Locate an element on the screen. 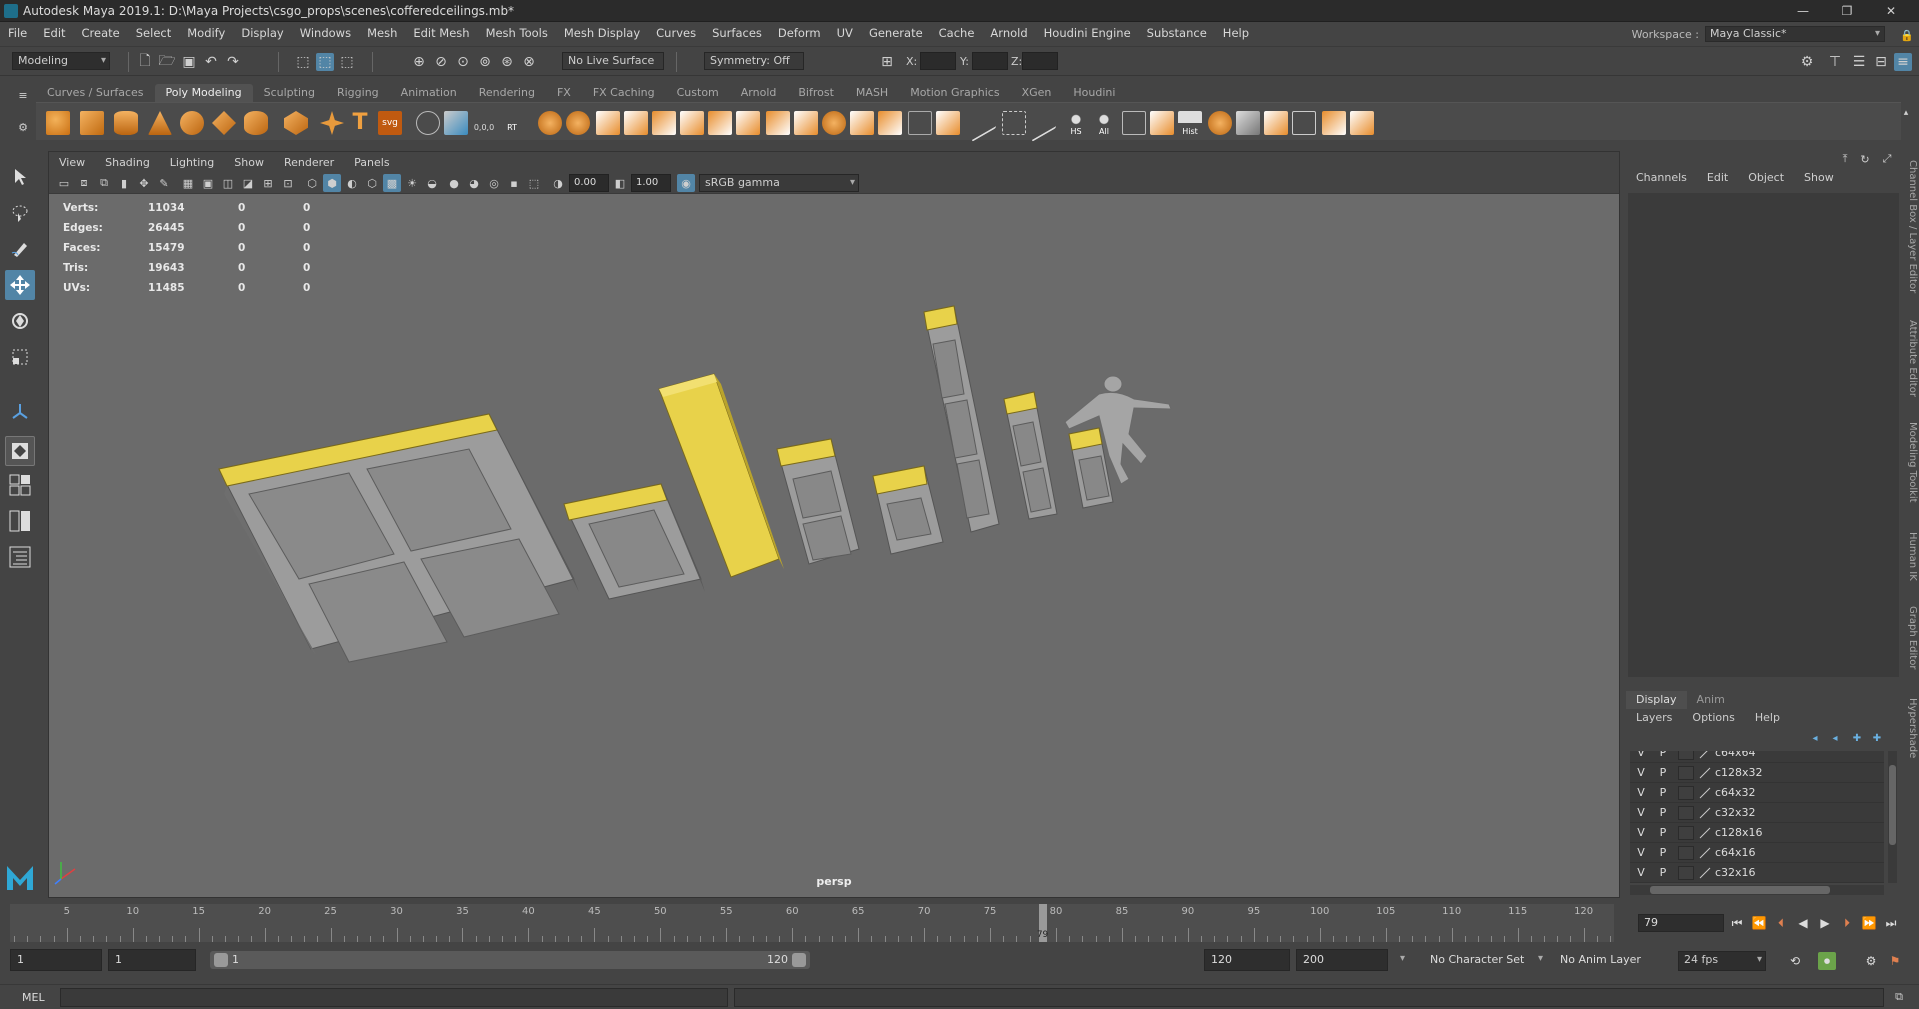 Image resolution: width=1919 pixels, height=1009 pixels. uv-editor-icon is located at coordinates (984, 123).